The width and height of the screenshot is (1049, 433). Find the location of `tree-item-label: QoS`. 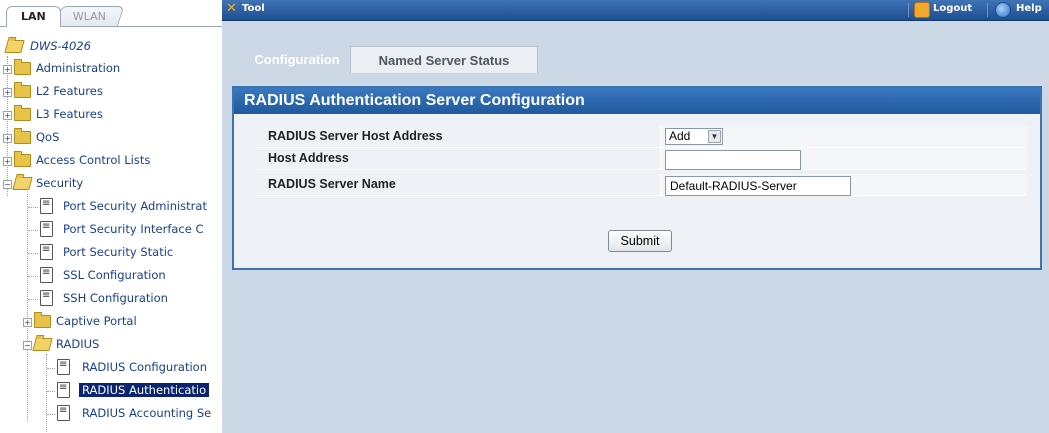

tree-item-label: QoS is located at coordinates (48, 137).